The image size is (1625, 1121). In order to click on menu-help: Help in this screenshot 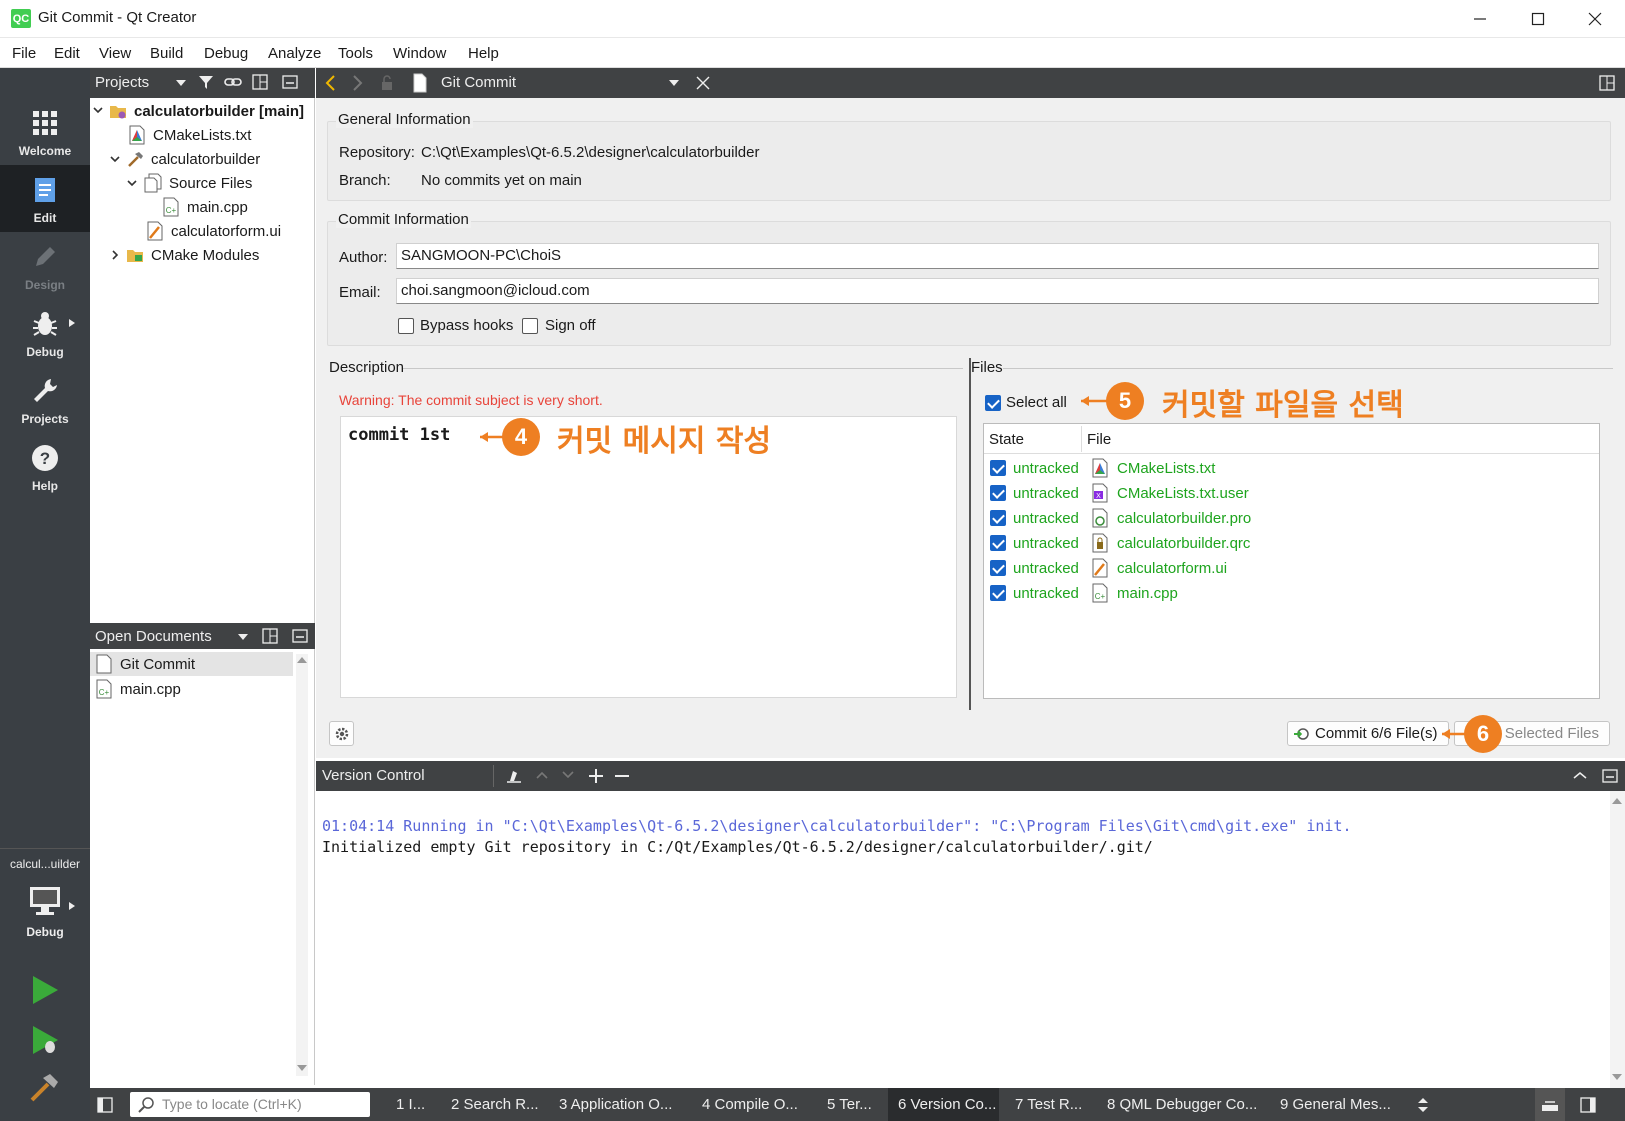, I will do `click(483, 53)`.